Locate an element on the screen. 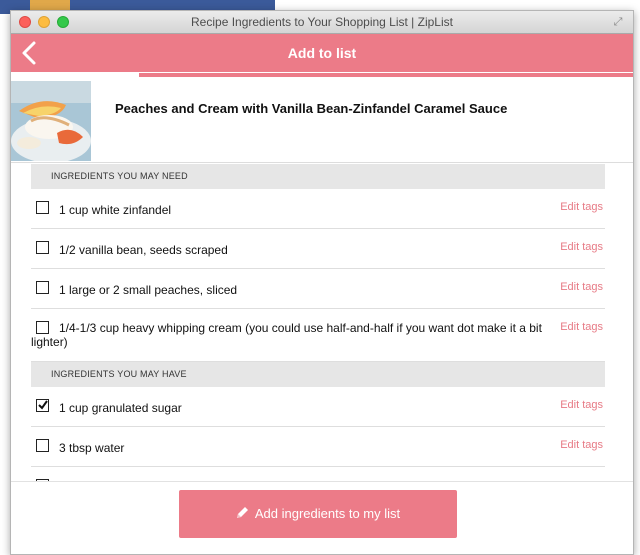 Image resolution: width=640 pixels, height=555 pixels. add-ingredients-button: Add ingredients to my list is located at coordinates (318, 514).